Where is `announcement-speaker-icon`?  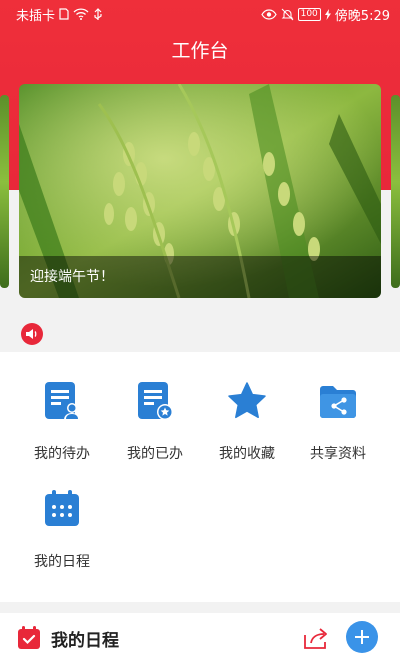
announcement-speaker-icon is located at coordinates (32, 334).